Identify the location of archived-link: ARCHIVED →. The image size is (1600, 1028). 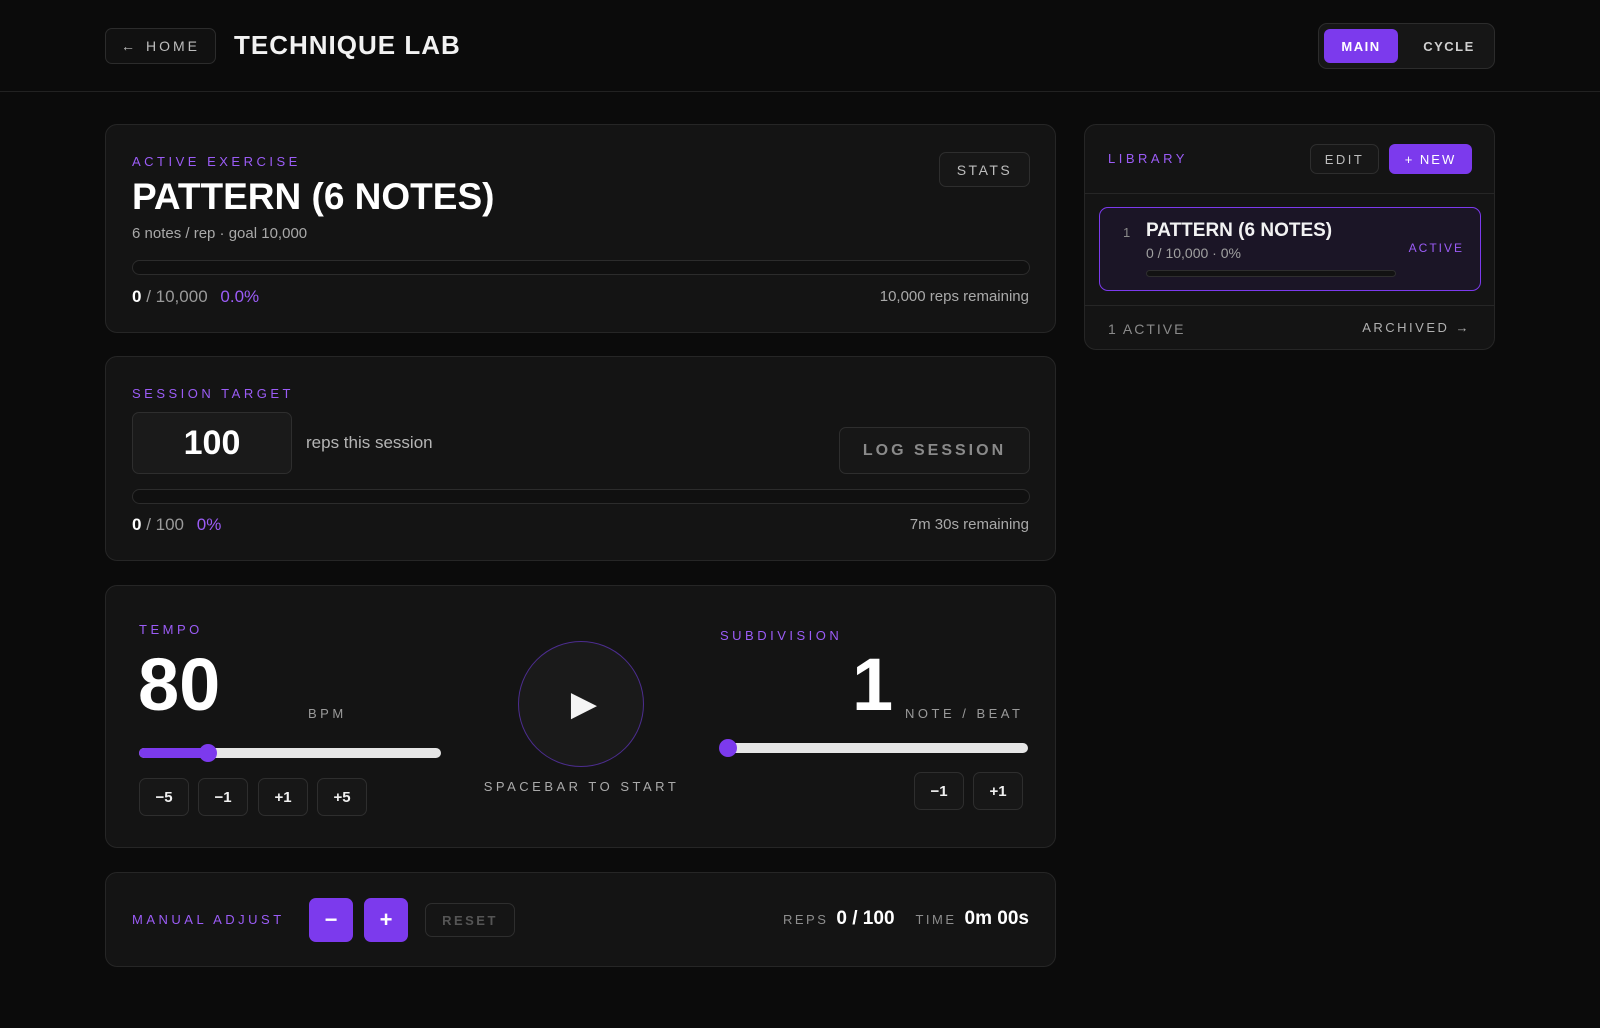
(1416, 327).